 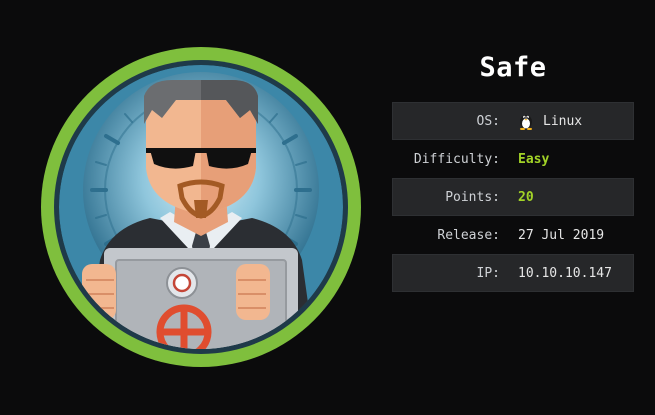 What do you see at coordinates (513, 235) in the screenshot?
I see `info-row-release: Release: 27 Jul 2019` at bounding box center [513, 235].